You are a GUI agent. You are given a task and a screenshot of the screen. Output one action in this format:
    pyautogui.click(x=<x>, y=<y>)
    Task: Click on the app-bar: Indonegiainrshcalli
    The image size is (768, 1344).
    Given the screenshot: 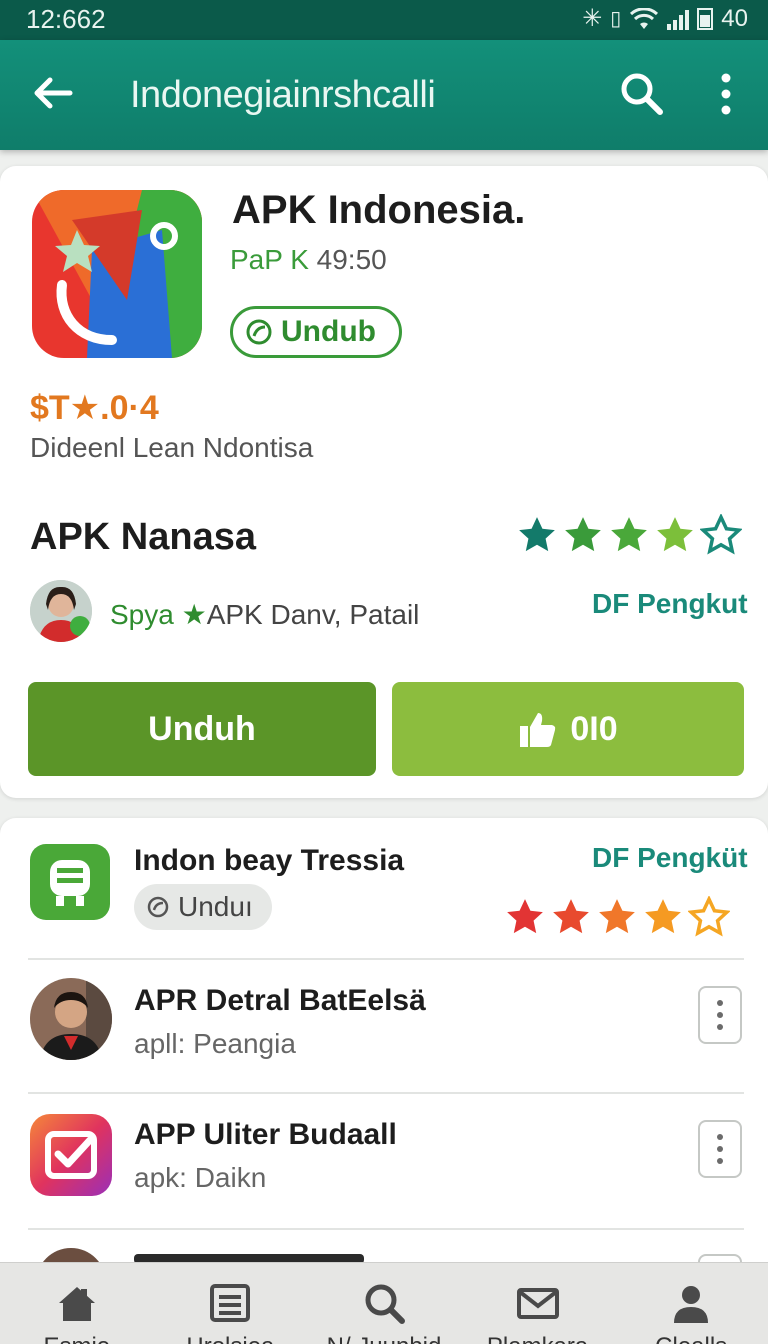 What is the action you would take?
    pyautogui.click(x=384, y=95)
    